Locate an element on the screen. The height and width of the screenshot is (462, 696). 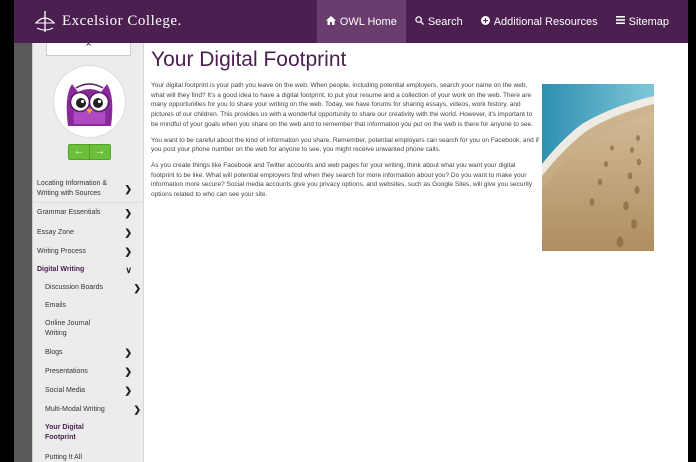
sidebar-item-writing-process: Writing Process ❯ is located at coordinates (88, 251).